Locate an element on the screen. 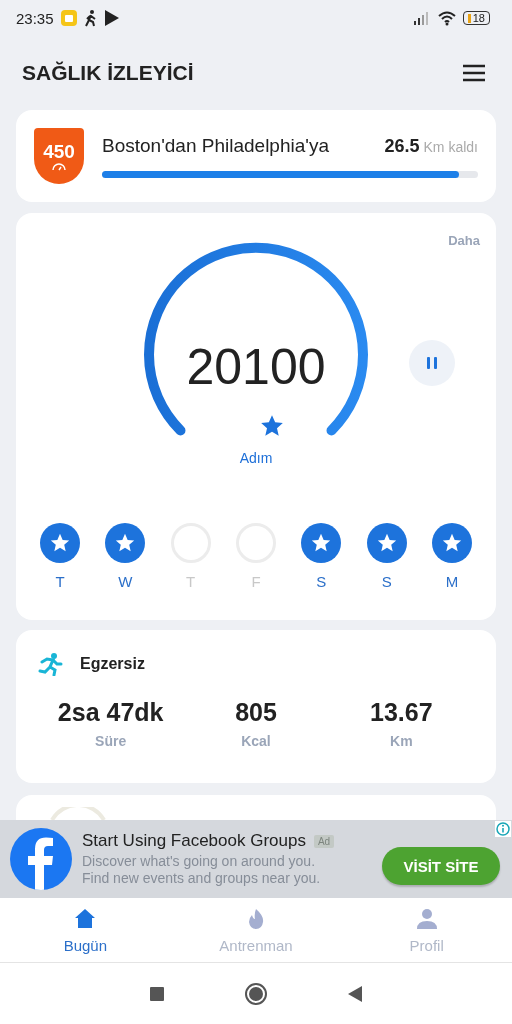 Image resolution: width=512 pixels, height=1024 pixels. ad-badge: Ad is located at coordinates (324, 841).